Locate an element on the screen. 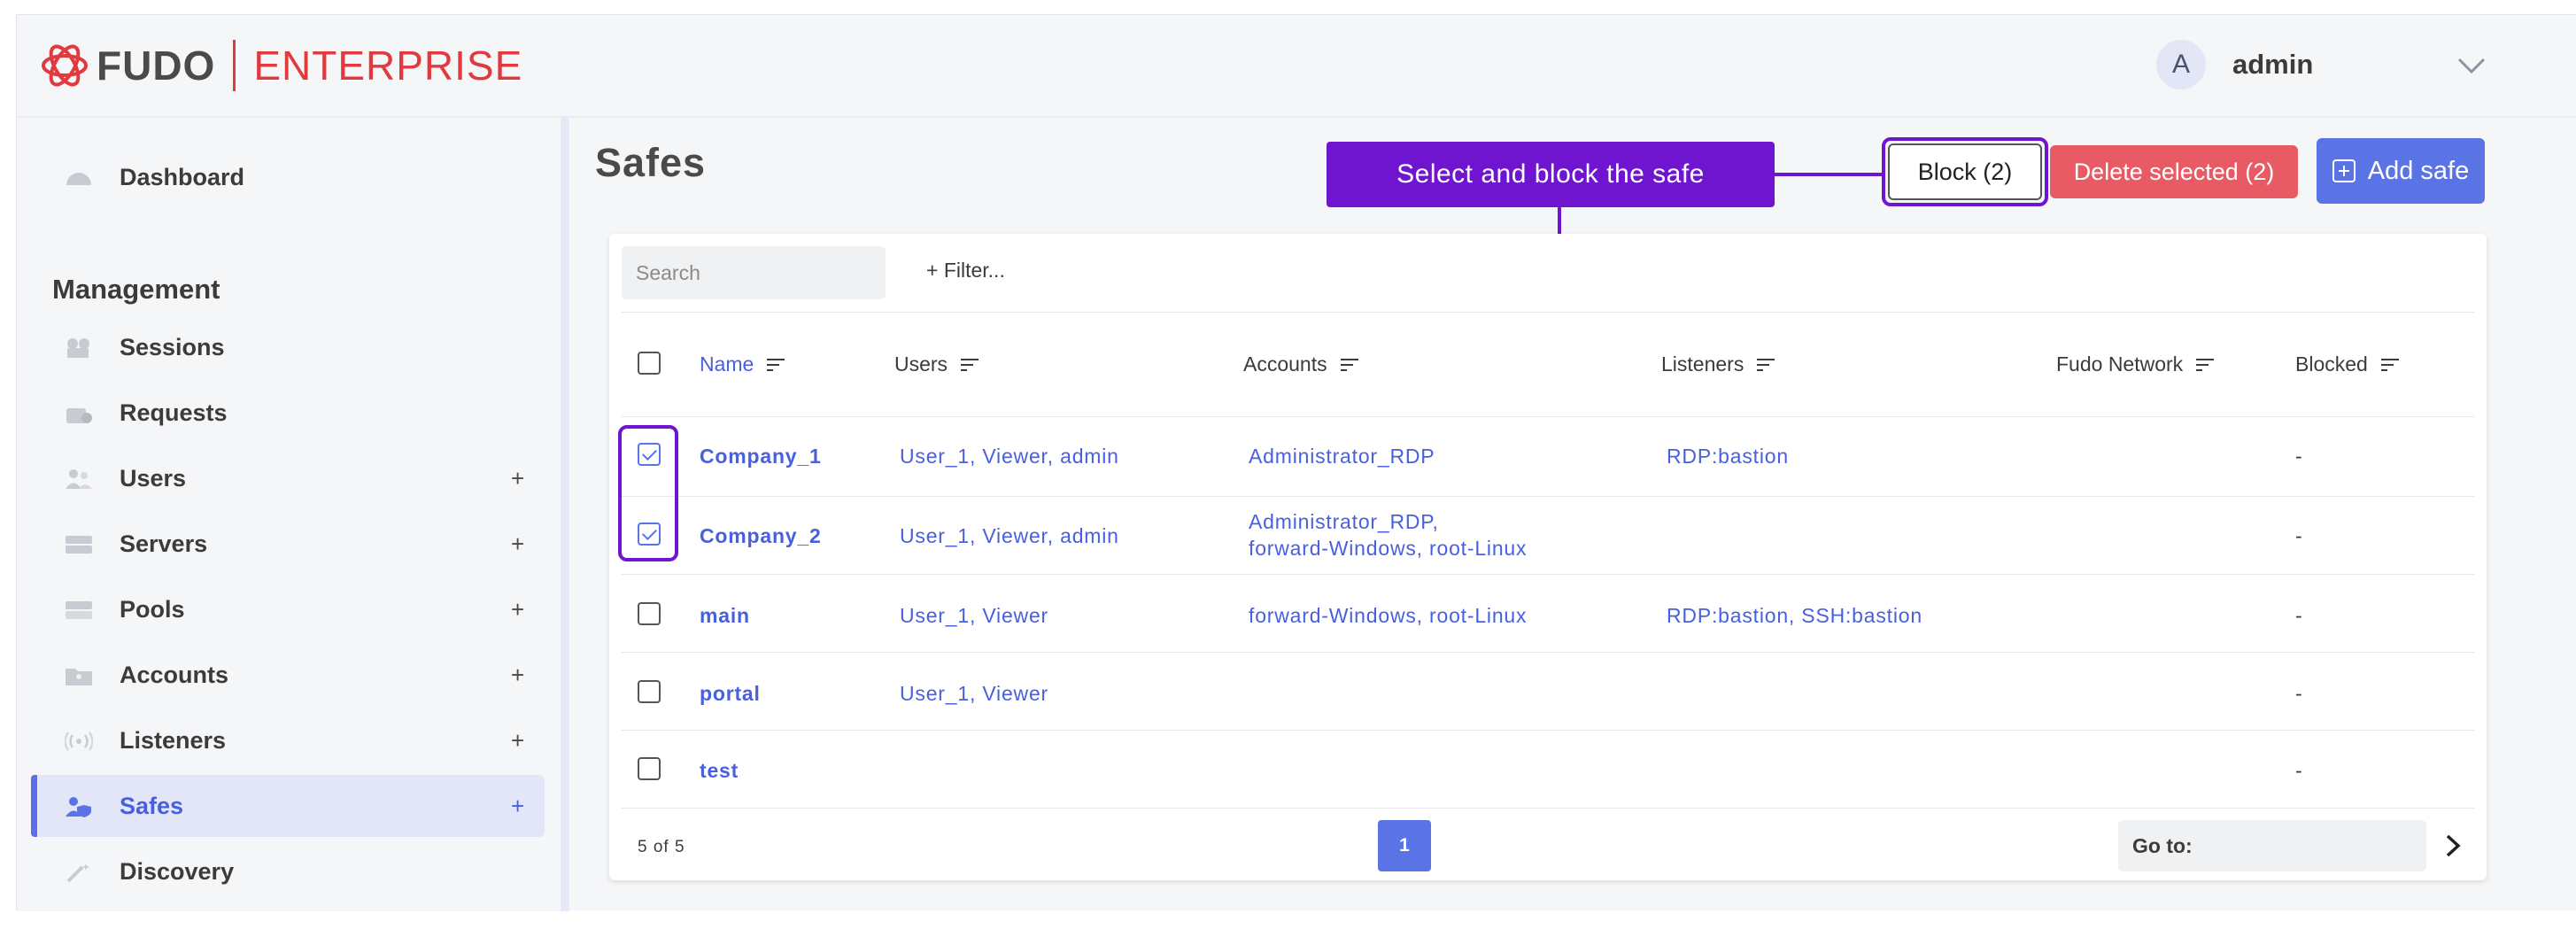 Image resolution: width=2576 pixels, height=929 pixels. logo-separator is located at coordinates (234, 65).